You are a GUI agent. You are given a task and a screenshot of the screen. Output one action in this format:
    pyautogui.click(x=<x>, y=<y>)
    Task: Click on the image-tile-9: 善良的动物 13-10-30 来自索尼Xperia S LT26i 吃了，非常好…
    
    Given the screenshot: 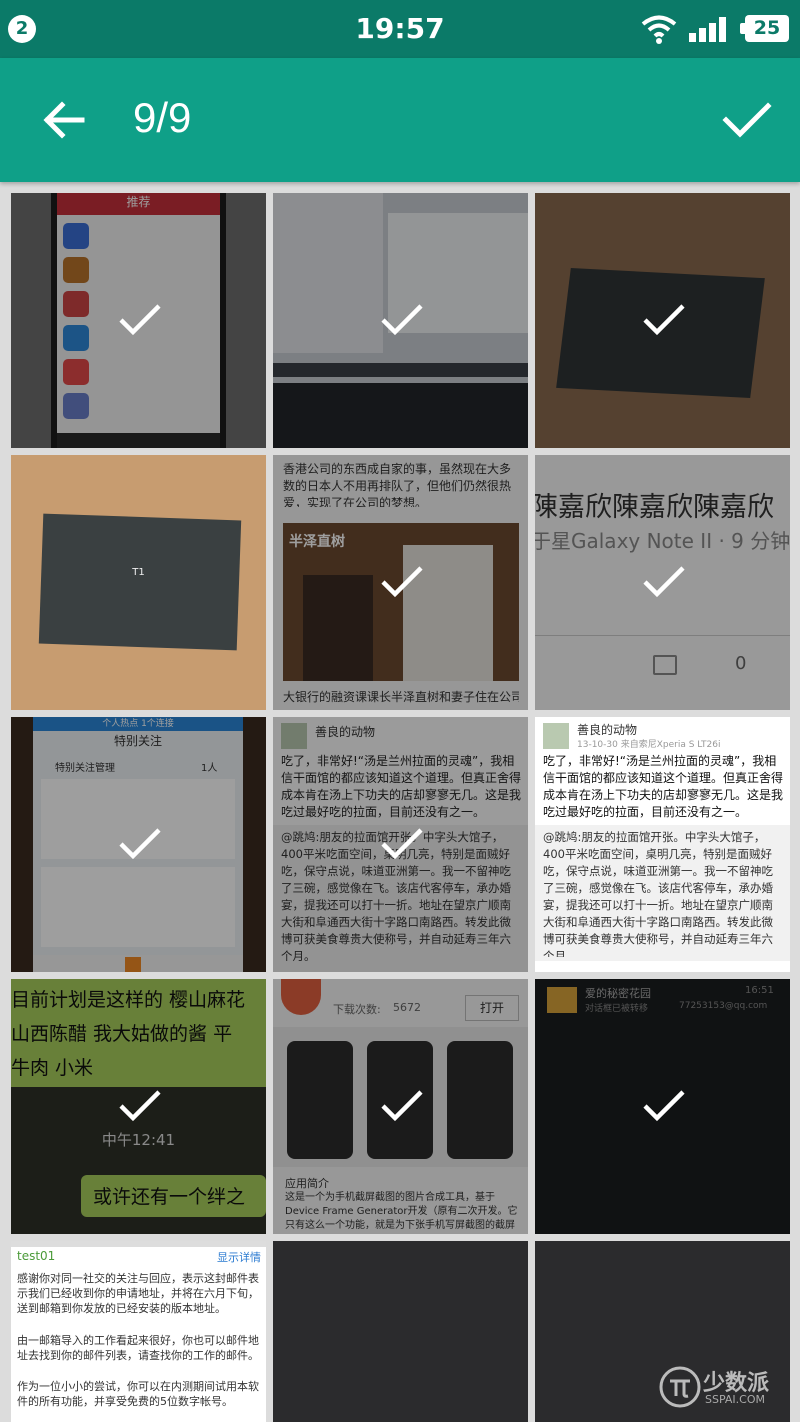 What is the action you would take?
    pyautogui.click(x=662, y=844)
    